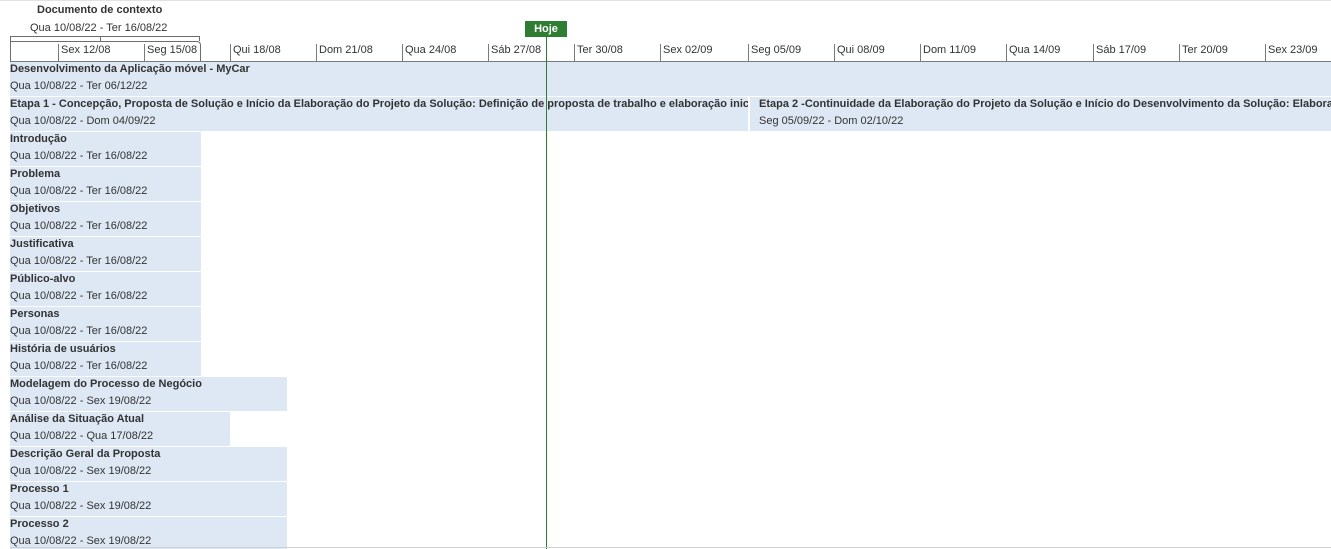 The image size is (1331, 549). What do you see at coordinates (39, 489) in the screenshot?
I see `task-name: Processo 1` at bounding box center [39, 489].